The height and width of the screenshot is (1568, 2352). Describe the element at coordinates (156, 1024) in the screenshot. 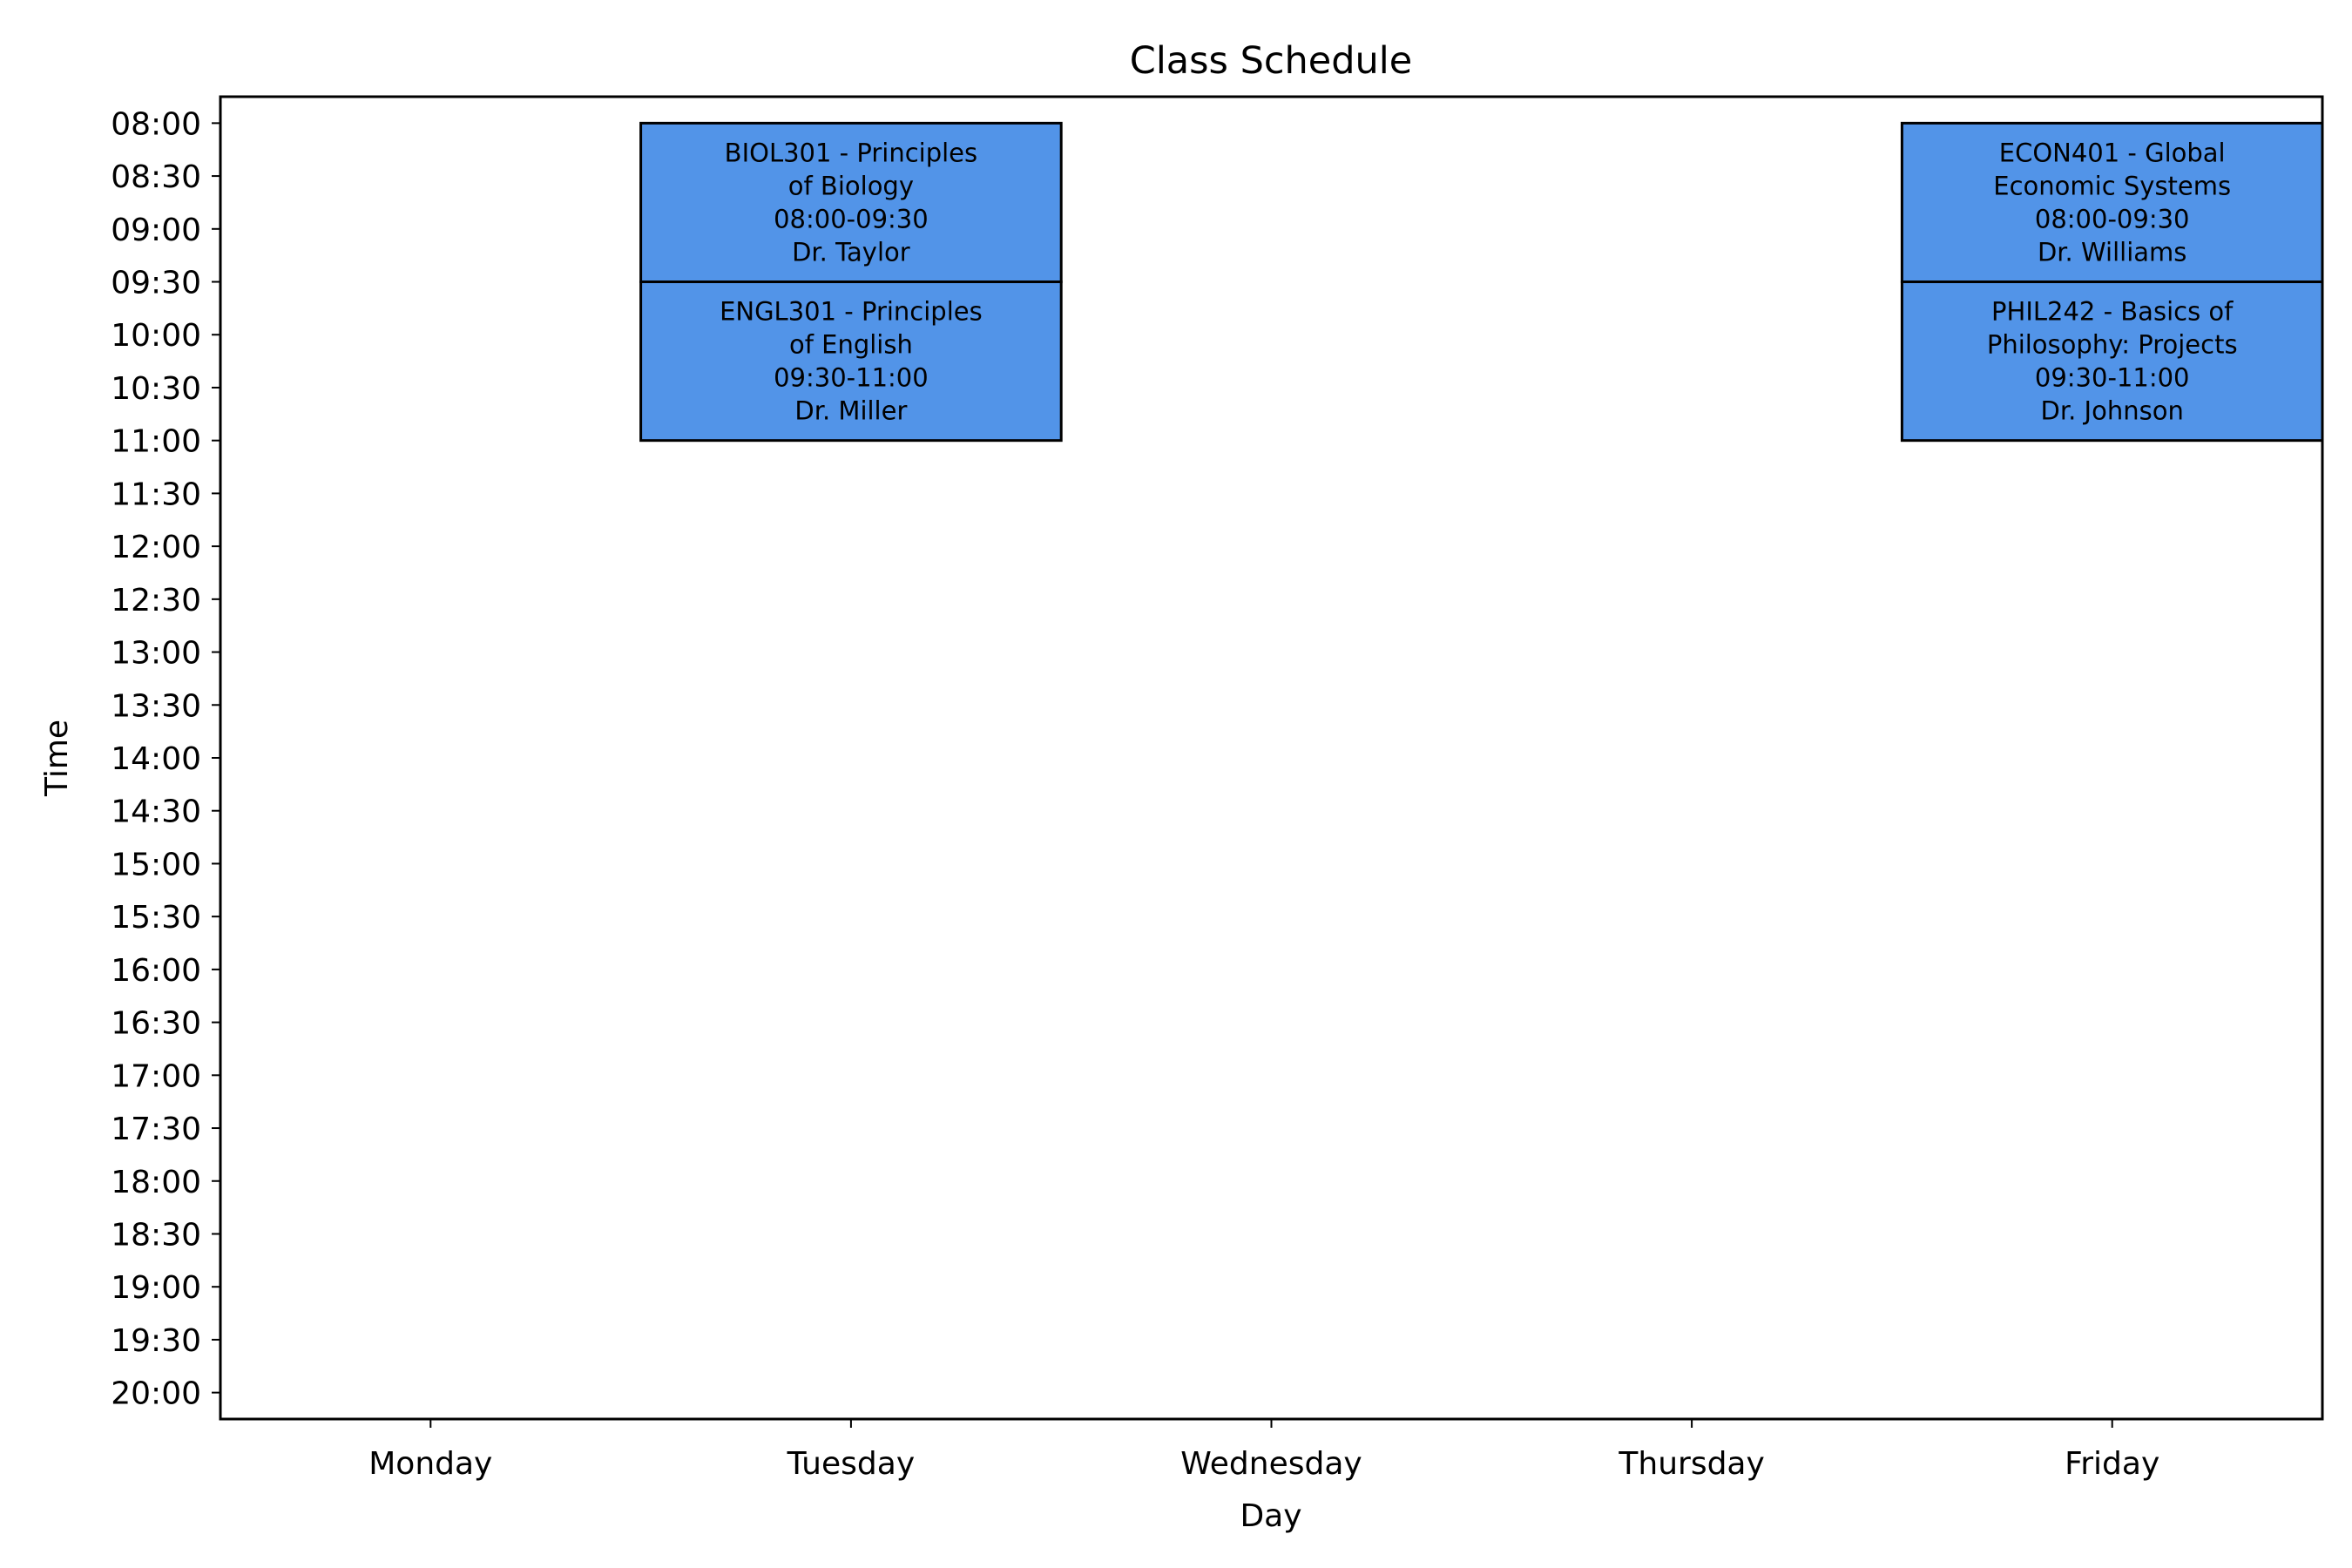

I see `y-tick-label: 16:30` at that location.